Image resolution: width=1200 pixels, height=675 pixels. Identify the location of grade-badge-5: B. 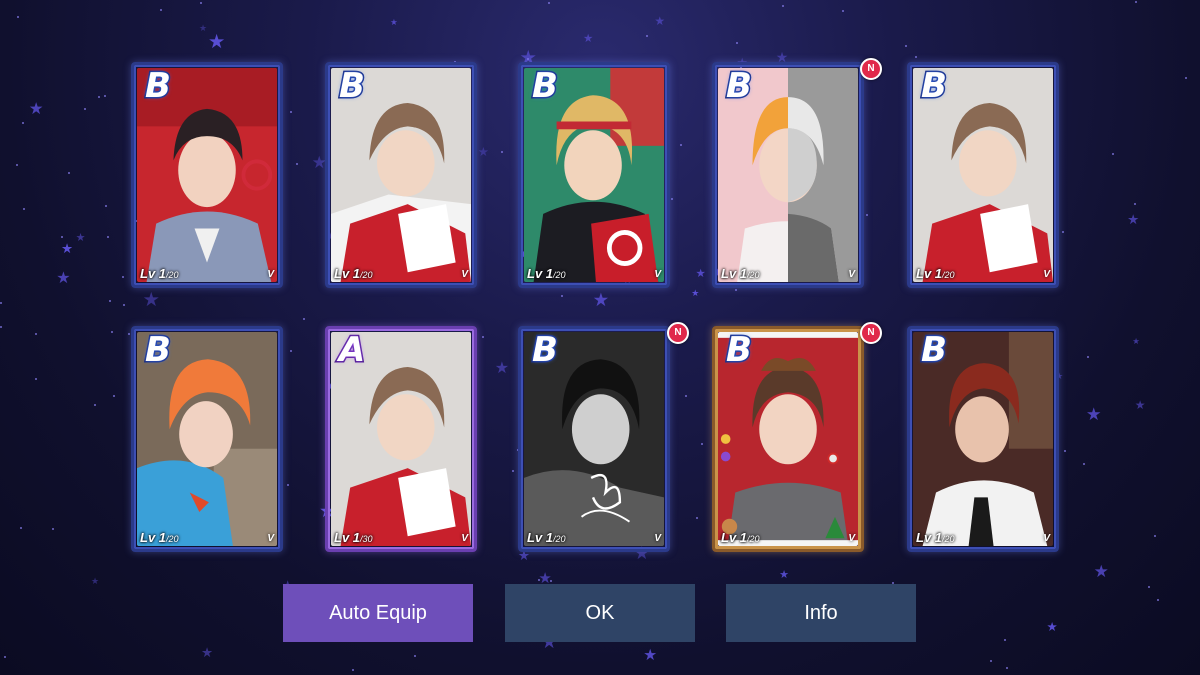
(934, 86).